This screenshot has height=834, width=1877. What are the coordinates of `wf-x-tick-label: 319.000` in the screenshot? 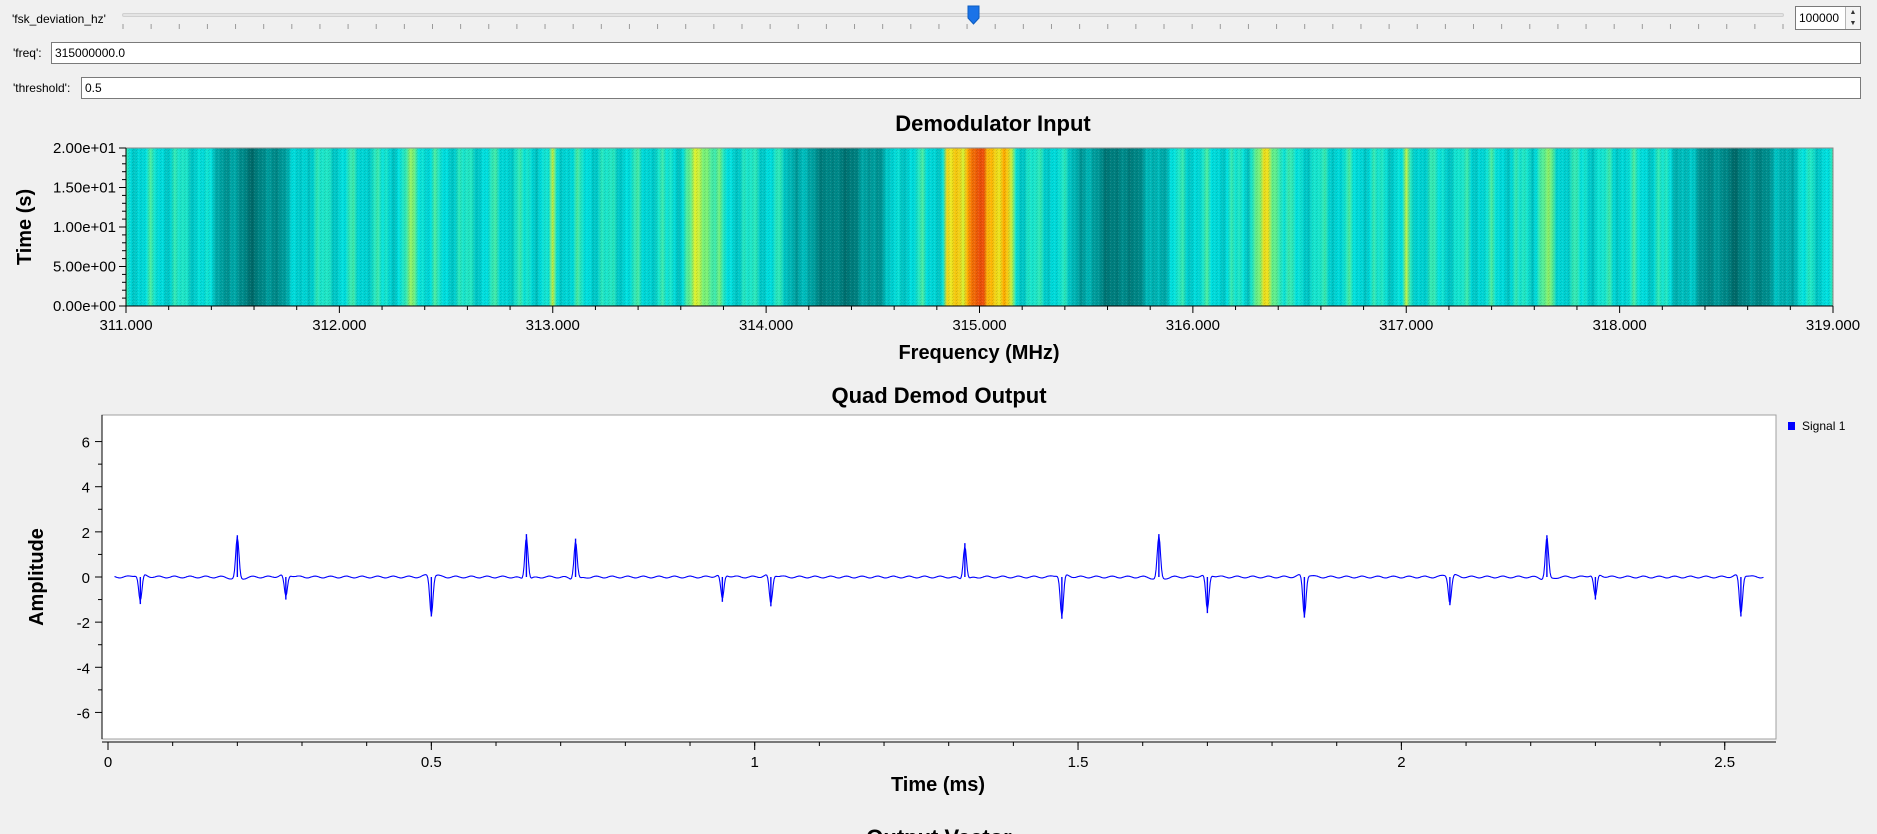 It's located at (1833, 325).